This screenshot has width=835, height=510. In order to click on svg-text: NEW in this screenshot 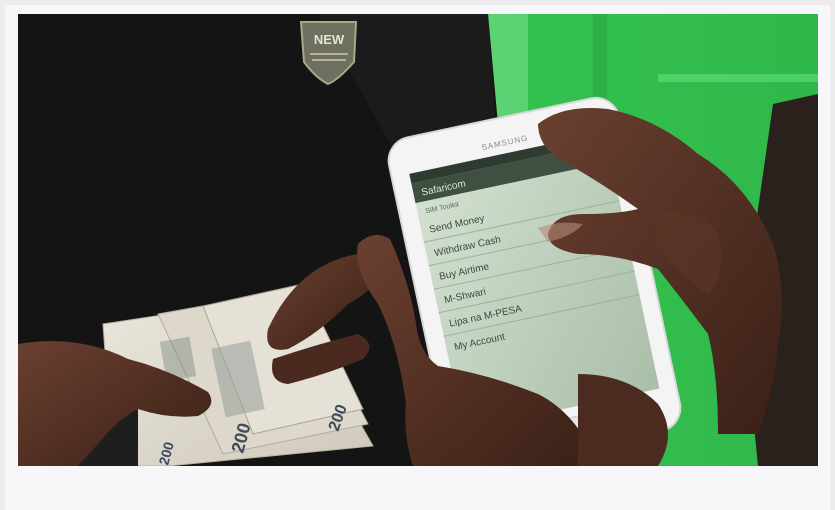, I will do `click(329, 39)`.